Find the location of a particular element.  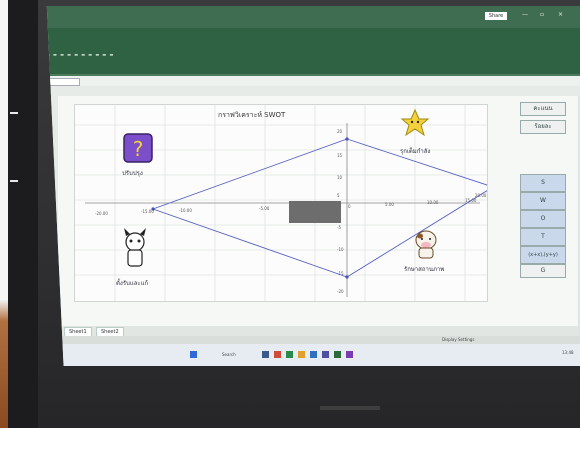

score-header-cell: คะแนน is located at coordinates (543, 109).